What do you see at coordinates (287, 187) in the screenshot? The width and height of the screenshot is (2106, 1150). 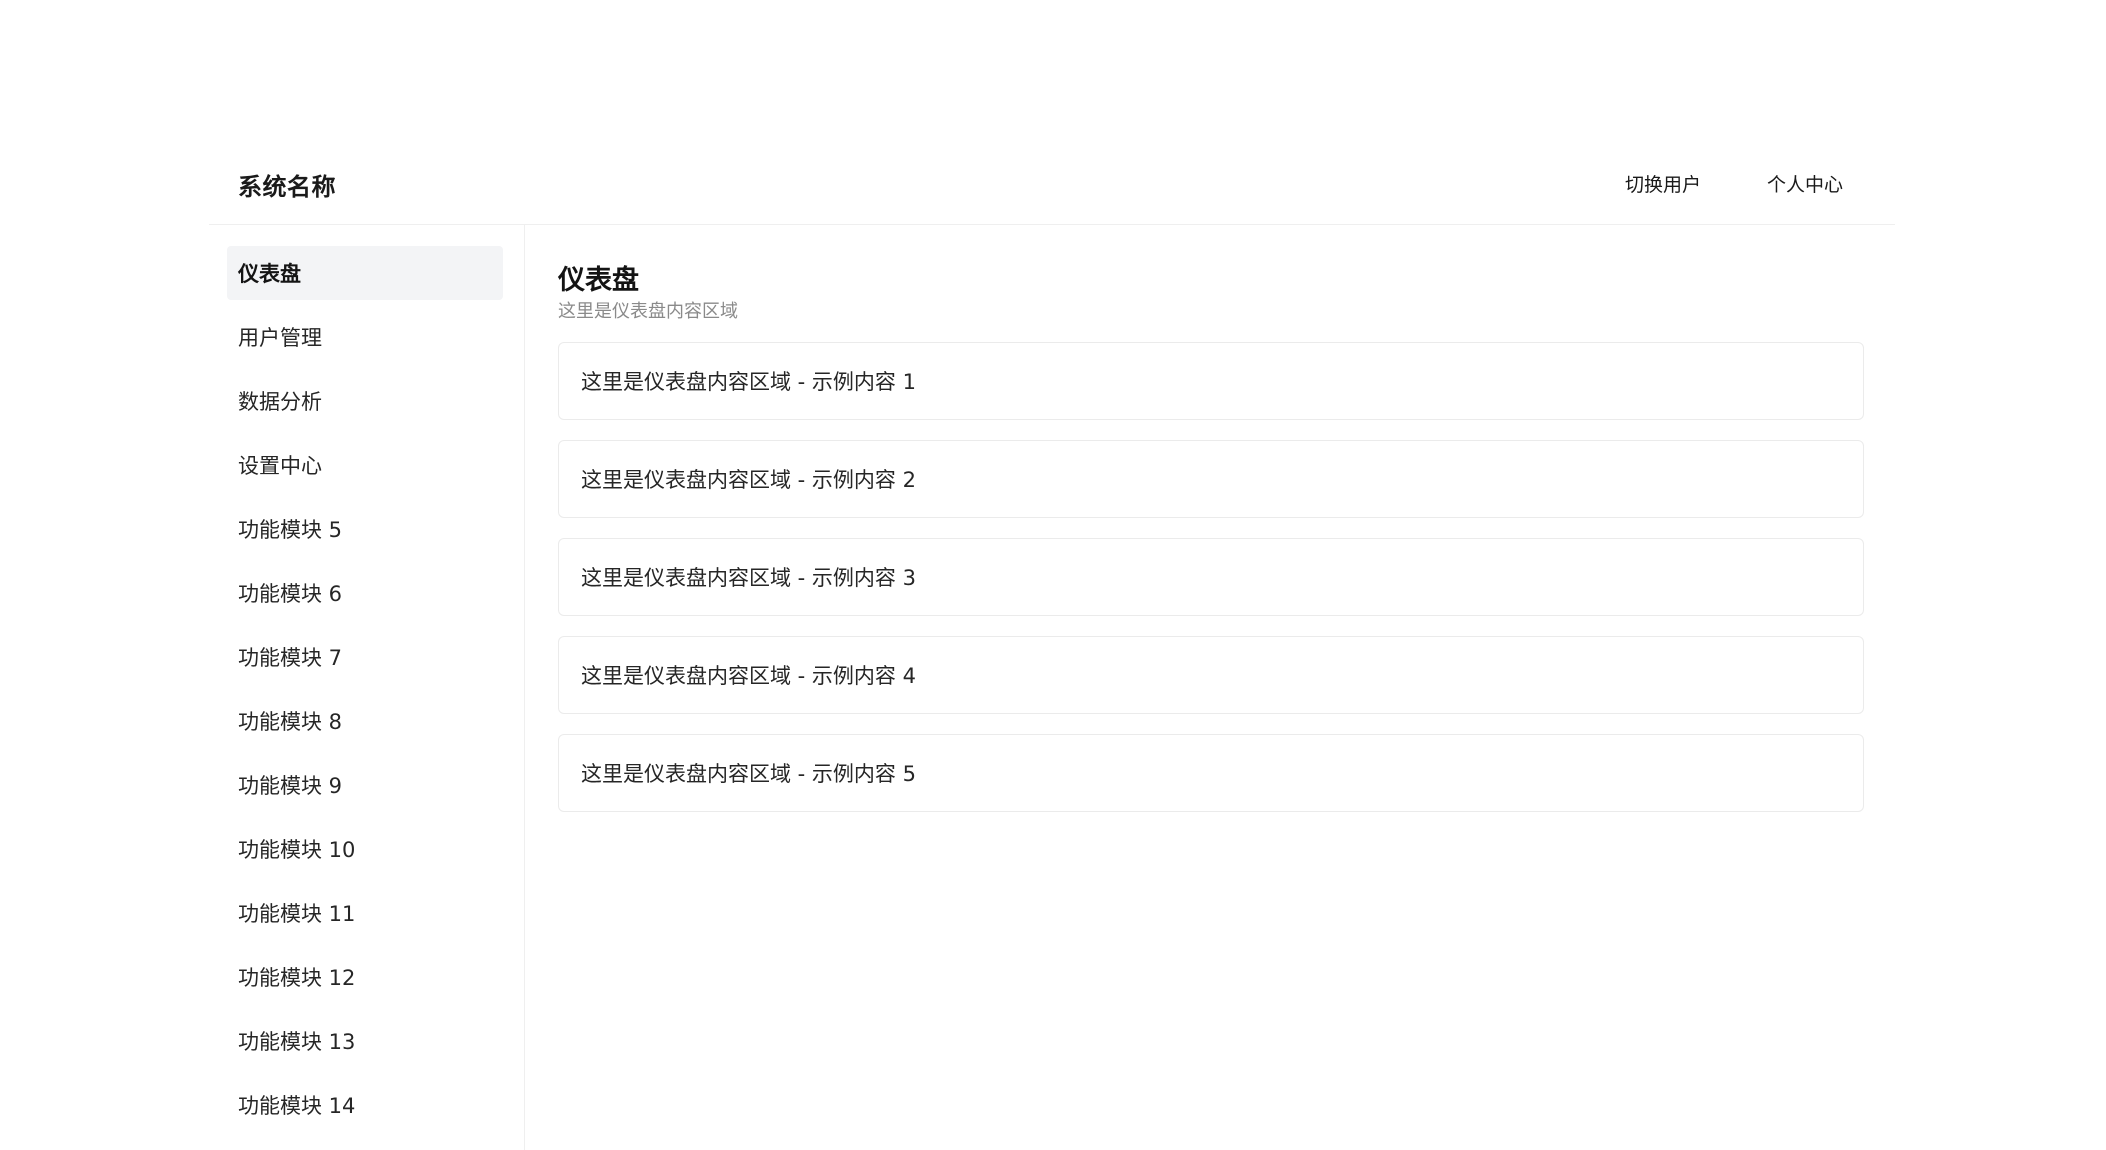 I see `system-title: 系统名称` at bounding box center [287, 187].